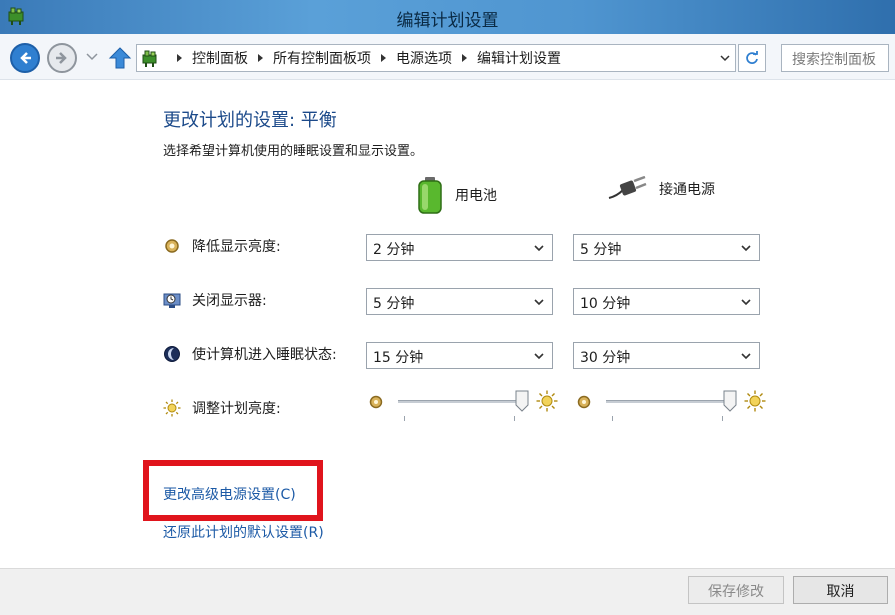 The image size is (895, 615). I want to click on back-button, so click(25, 58).